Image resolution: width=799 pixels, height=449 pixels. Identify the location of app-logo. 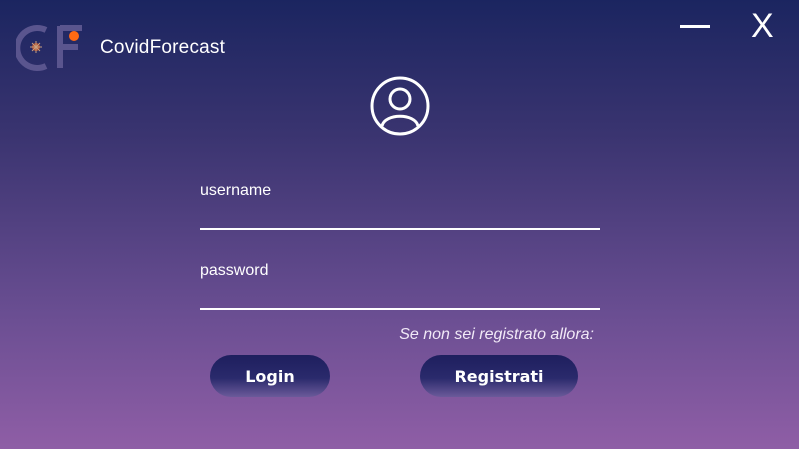
(52, 46).